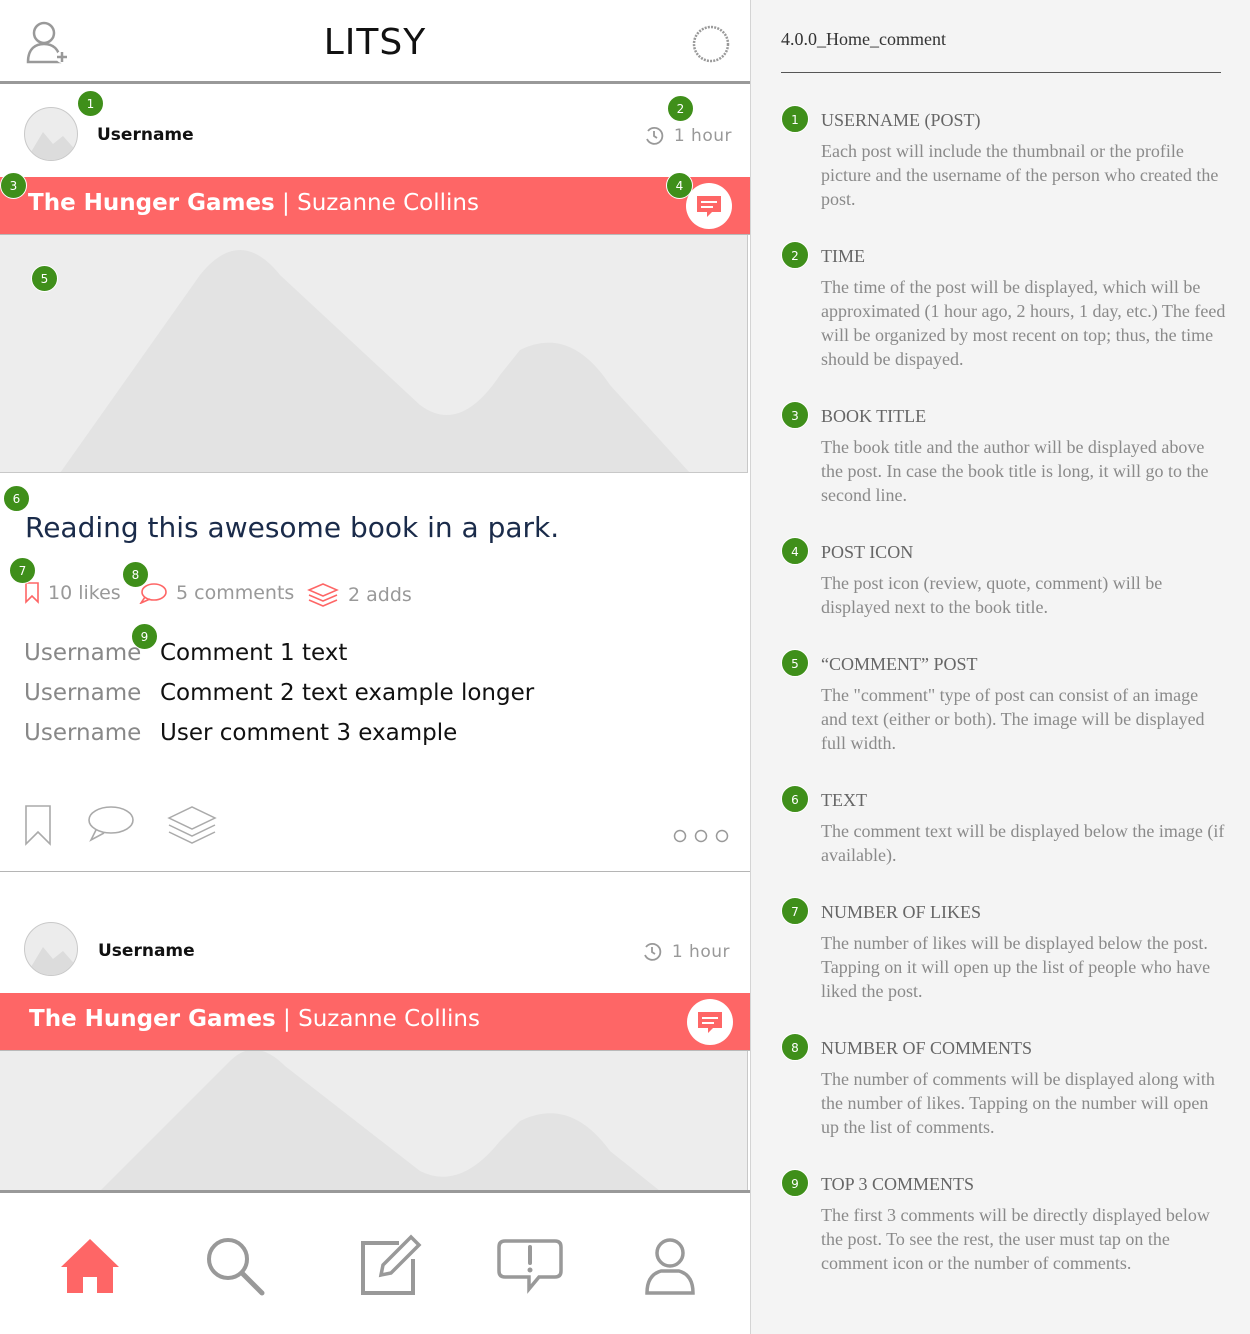  I want to click on search-icon, so click(235, 1266).